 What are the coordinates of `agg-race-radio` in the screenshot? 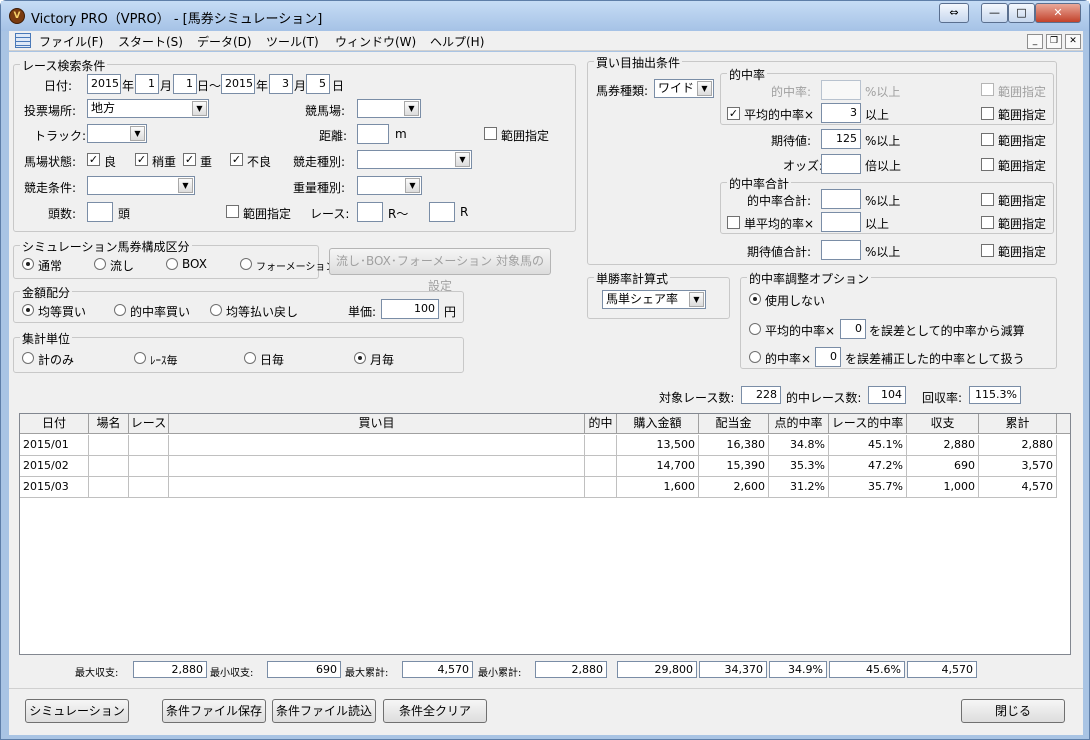 It's located at (140, 358).